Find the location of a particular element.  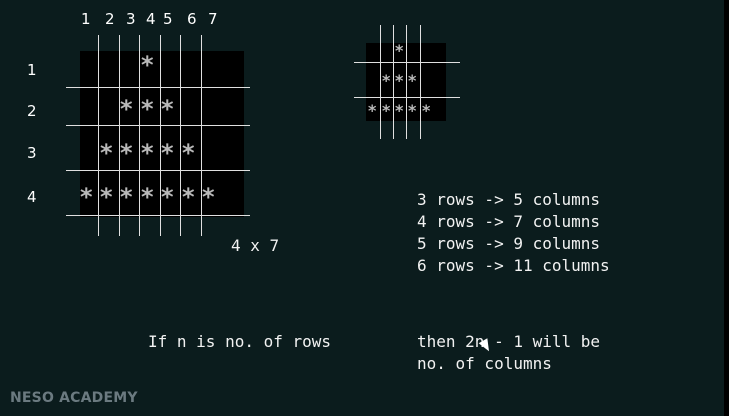

rule-line: 5 rows -> 9 columns is located at coordinates (509, 243).